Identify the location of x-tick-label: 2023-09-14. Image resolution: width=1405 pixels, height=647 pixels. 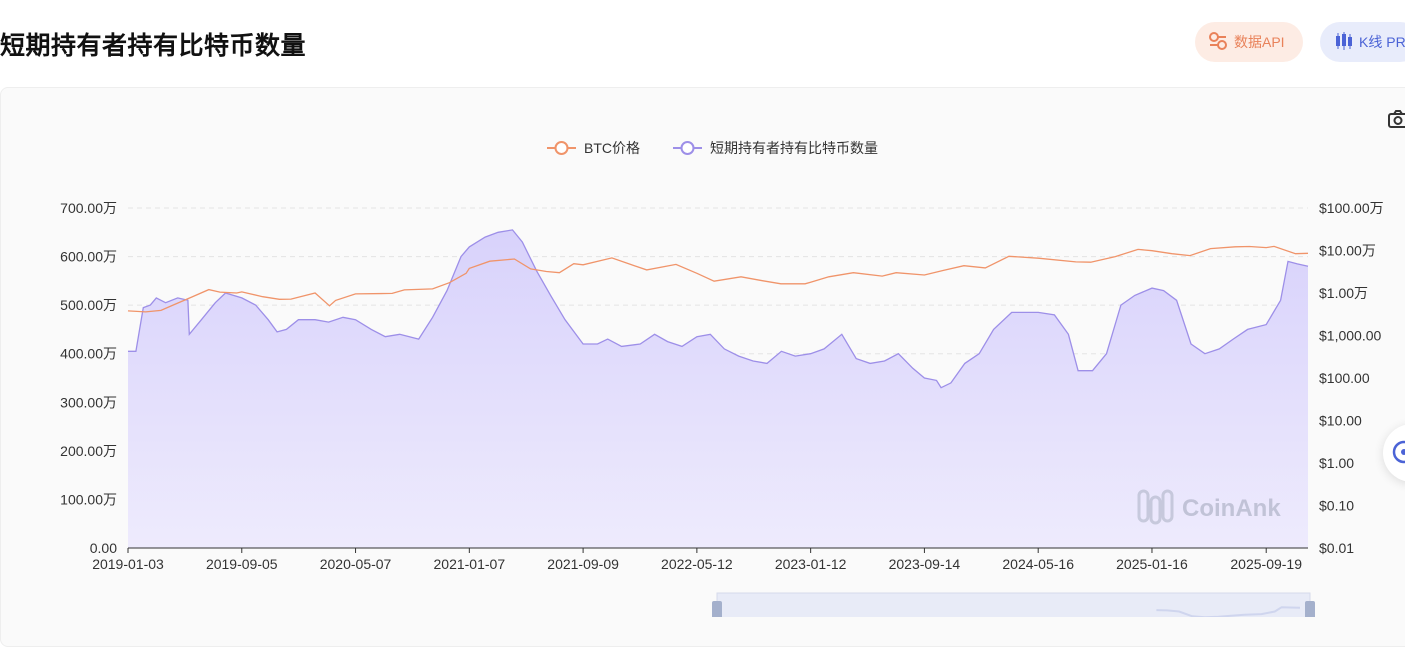
(925, 564).